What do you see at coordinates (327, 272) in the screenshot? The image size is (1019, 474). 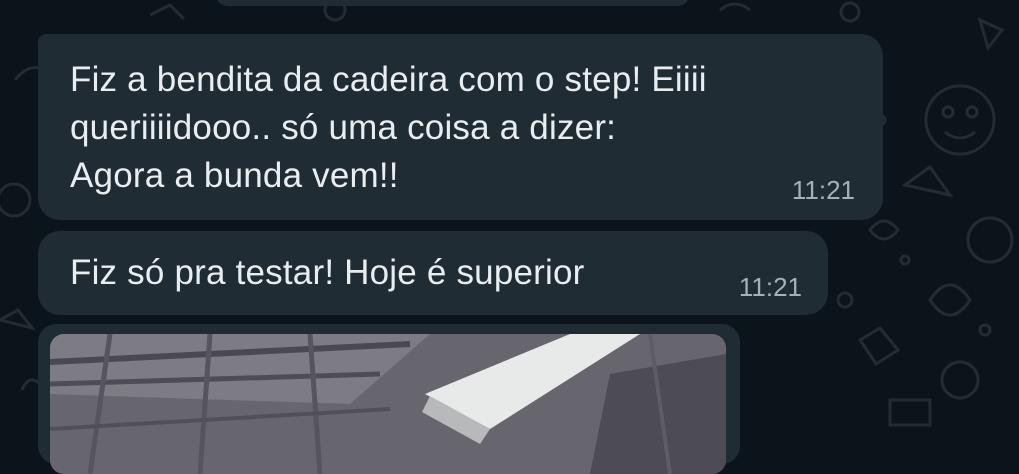 I see `message-text: Fiz só pra testar! Hoje é superior` at bounding box center [327, 272].